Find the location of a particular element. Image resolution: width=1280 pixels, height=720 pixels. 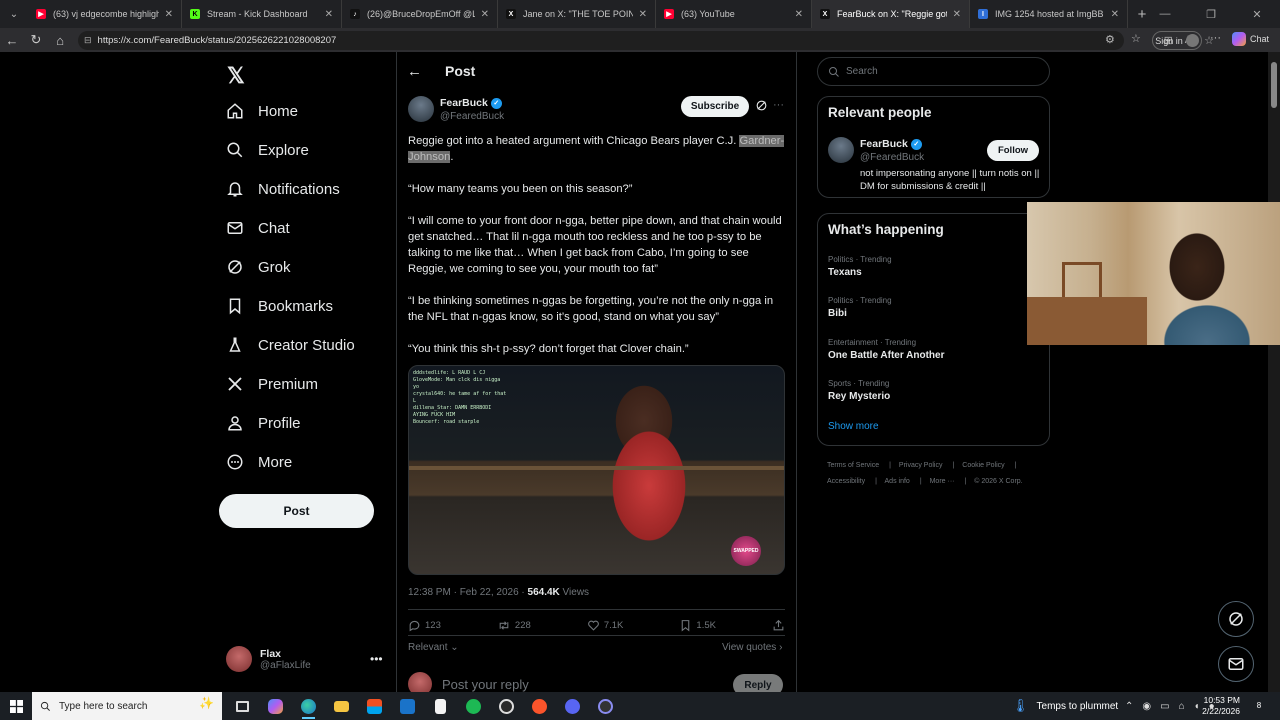

favorites-icon: ☆ is located at coordinates (1136, 38).